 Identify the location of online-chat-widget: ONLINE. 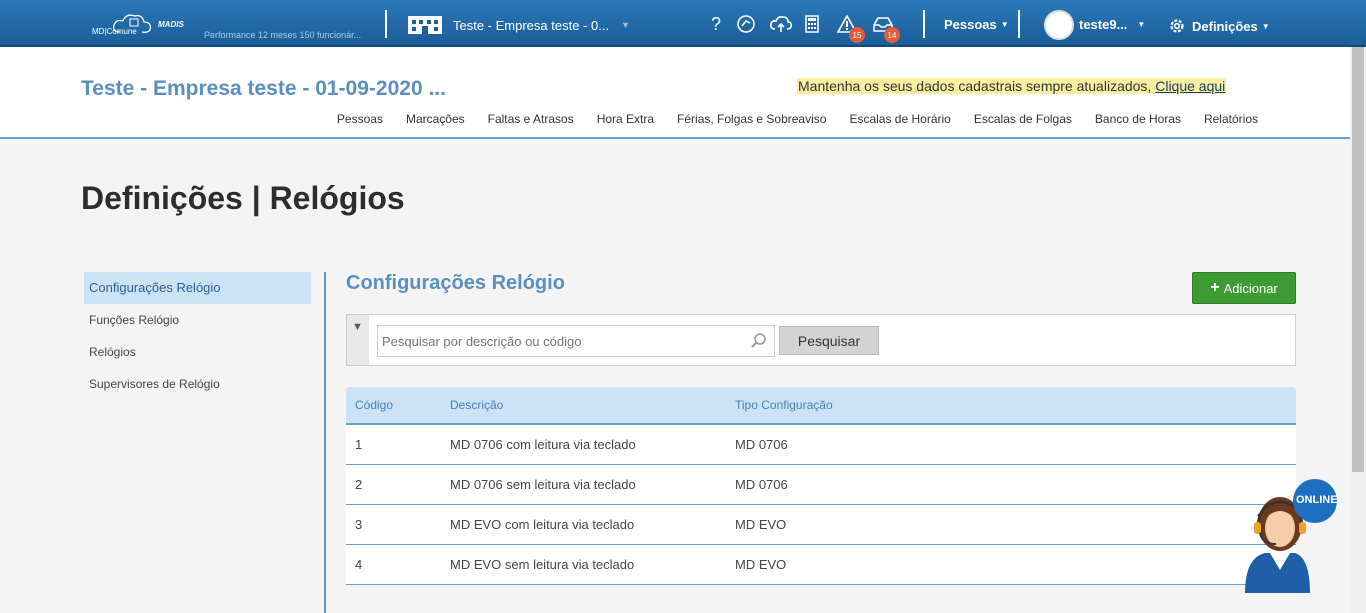
(1290, 535).